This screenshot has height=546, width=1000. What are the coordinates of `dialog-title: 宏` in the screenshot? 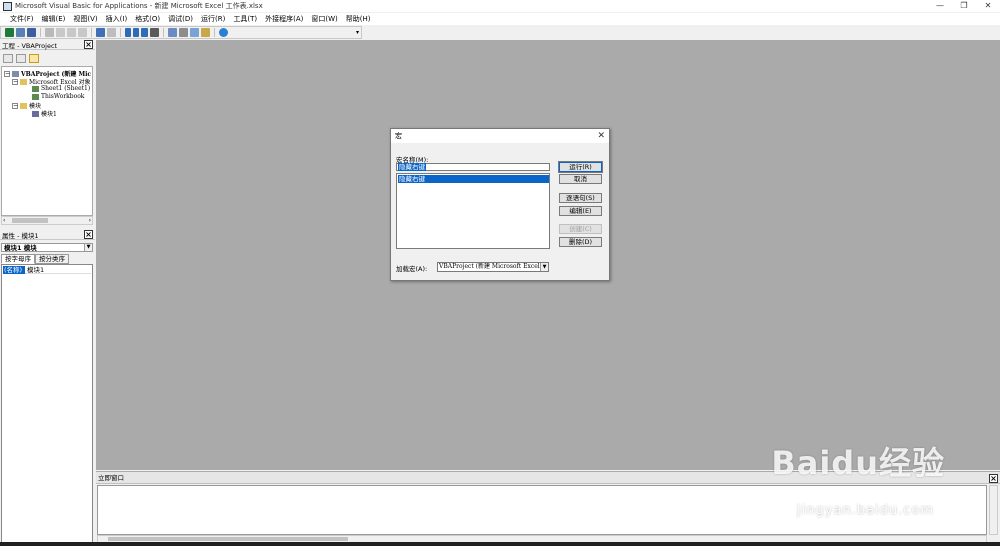 It's located at (398, 136).